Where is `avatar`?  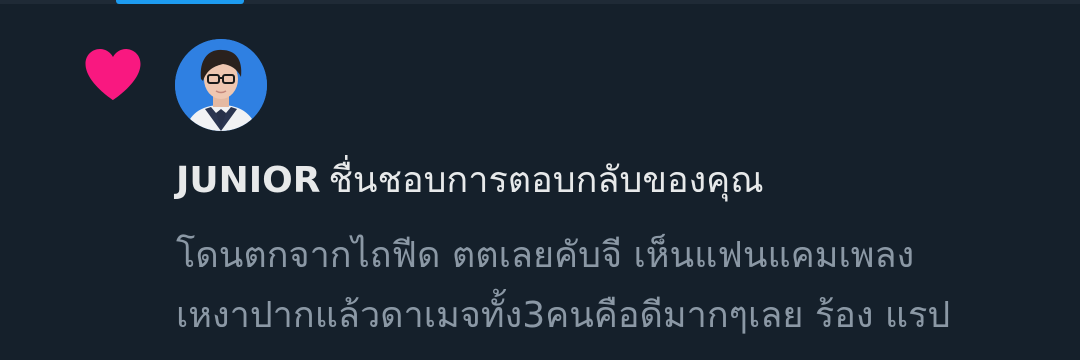
avatar is located at coordinates (221, 85).